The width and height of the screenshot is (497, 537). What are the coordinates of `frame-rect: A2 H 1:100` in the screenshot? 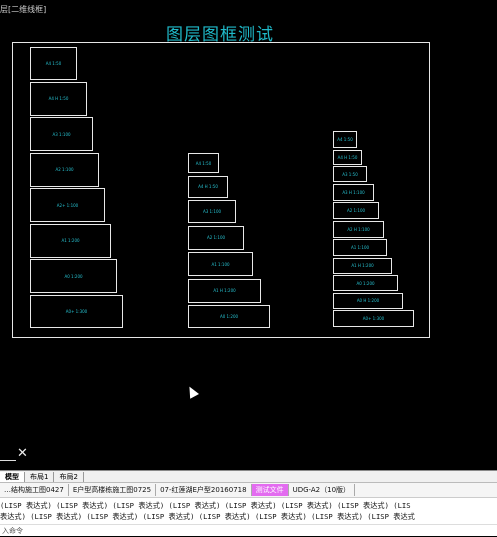 It's located at (358, 229).